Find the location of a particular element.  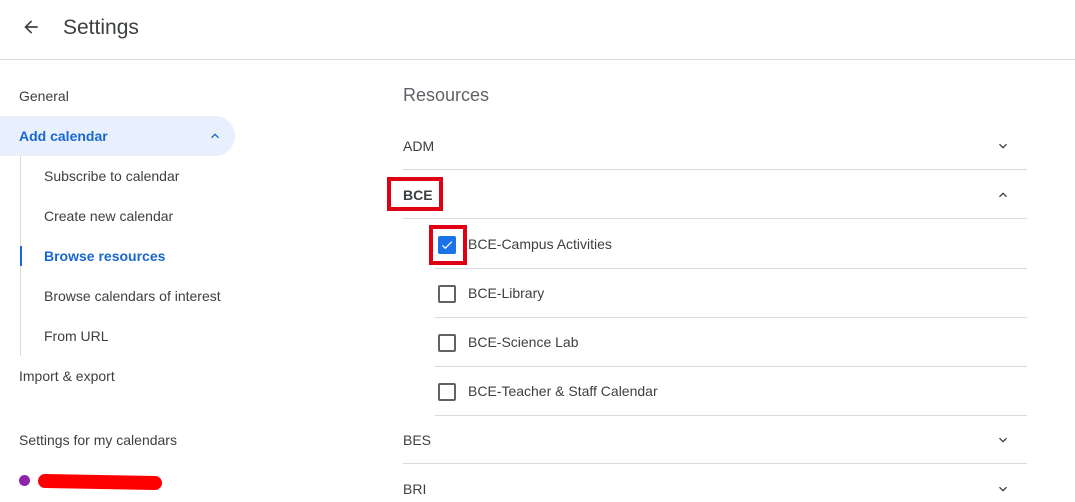

sidebar-item-browse-calendars-of-interest: Browse calendars of interest is located at coordinates (130, 296).